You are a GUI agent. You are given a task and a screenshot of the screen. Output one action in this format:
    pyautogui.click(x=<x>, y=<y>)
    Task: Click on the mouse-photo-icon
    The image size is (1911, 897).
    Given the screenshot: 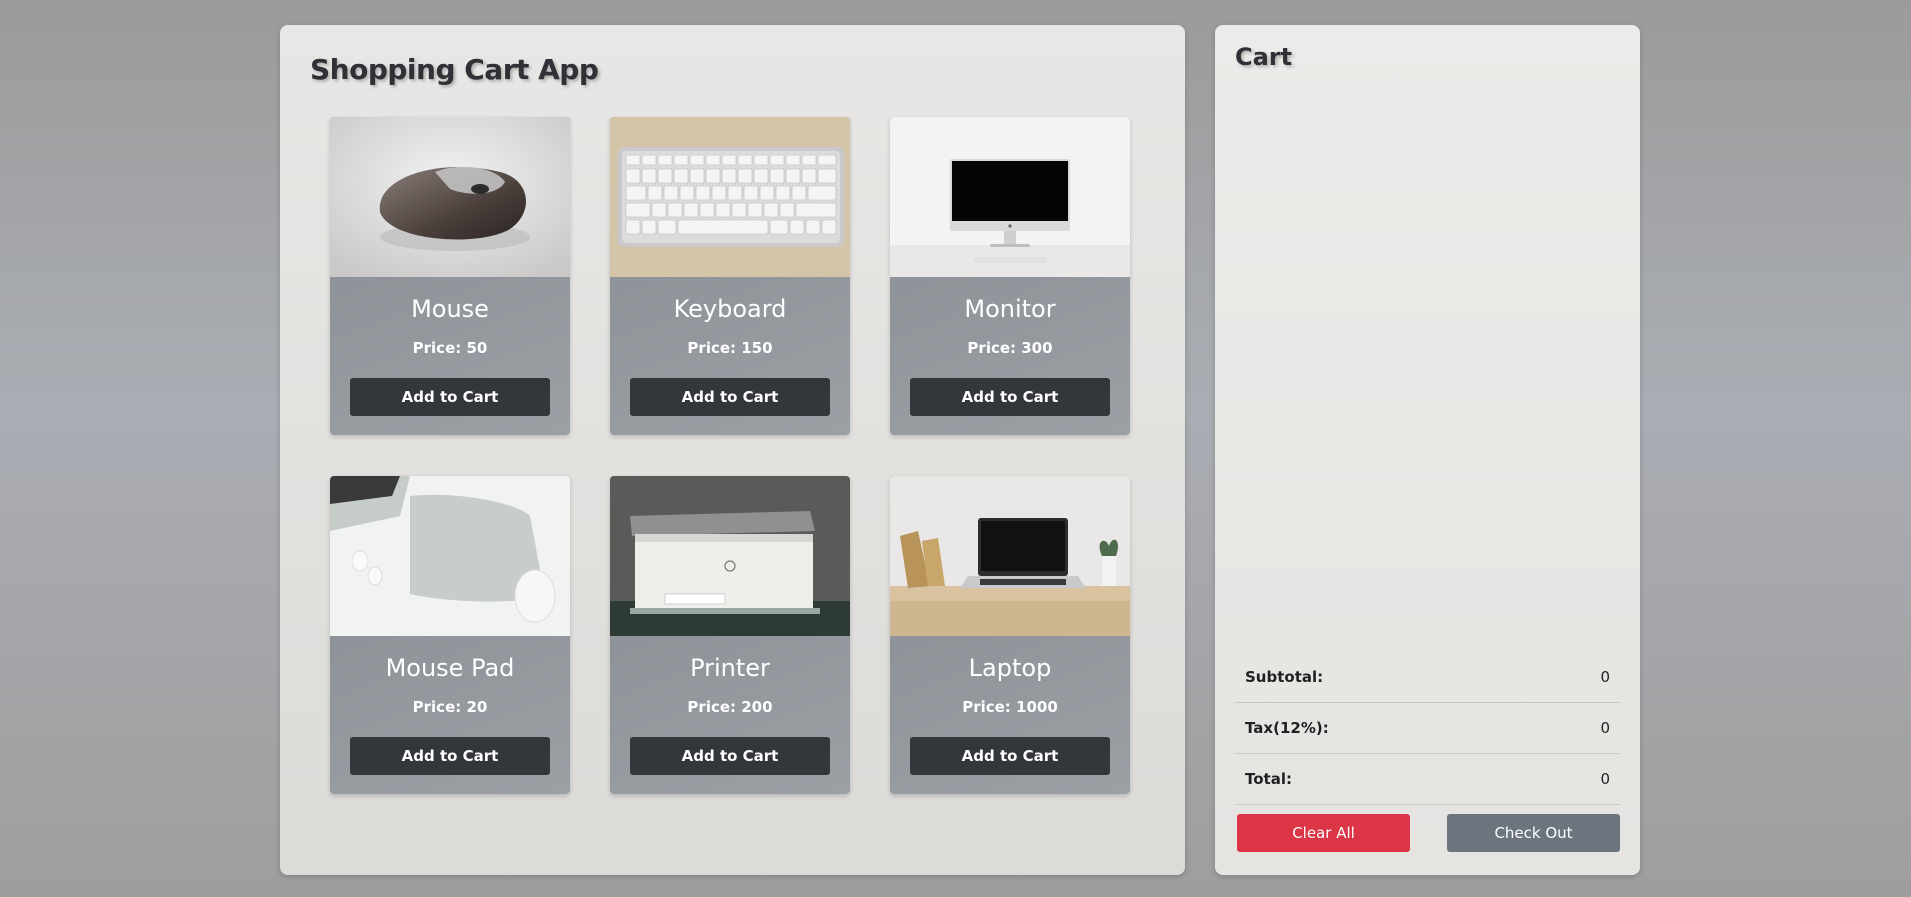 What is the action you would take?
    pyautogui.click(x=450, y=197)
    